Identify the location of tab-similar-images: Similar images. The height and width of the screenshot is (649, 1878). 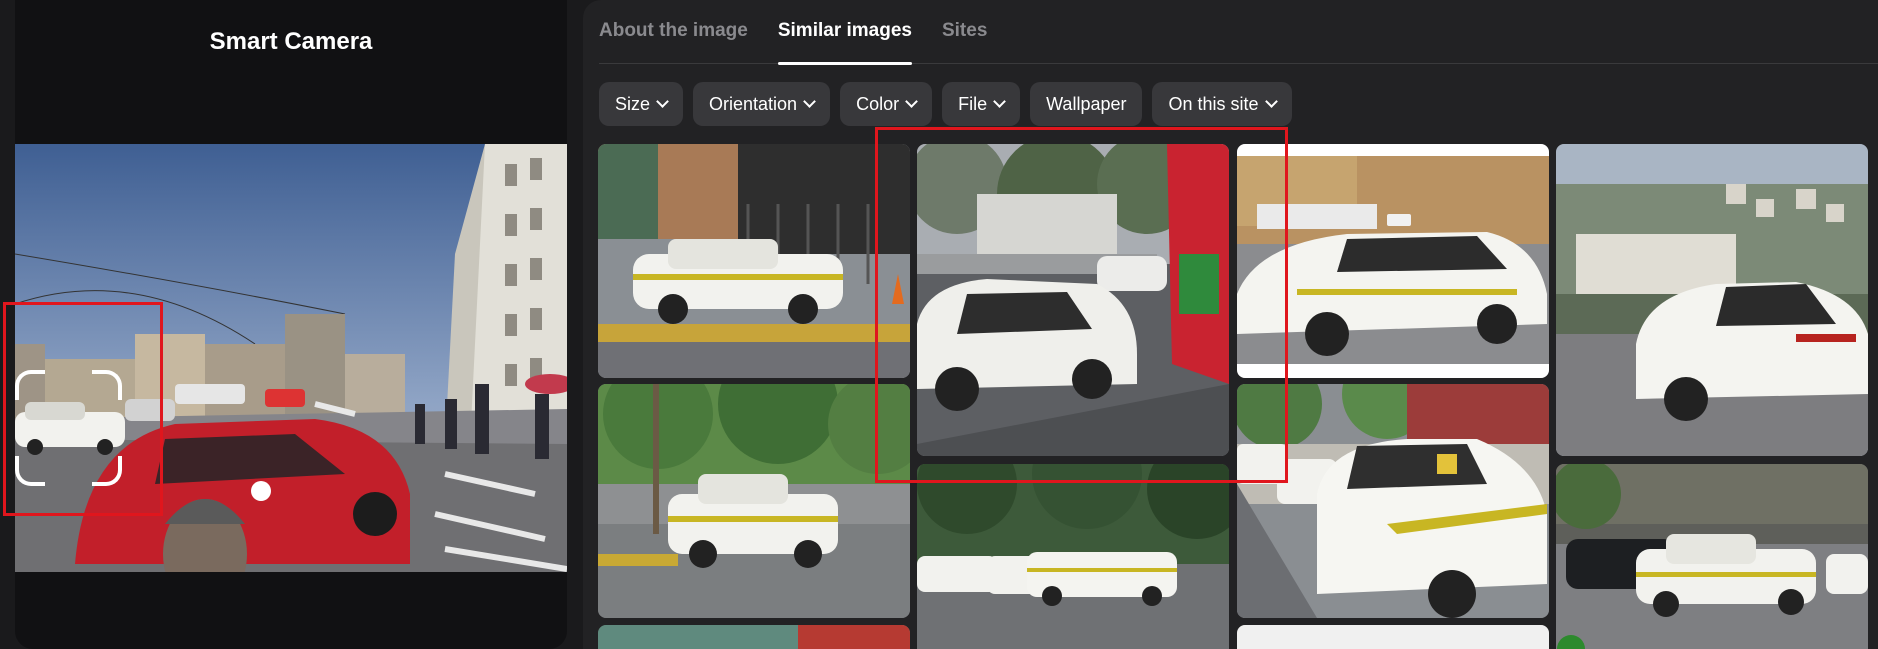
(845, 32).